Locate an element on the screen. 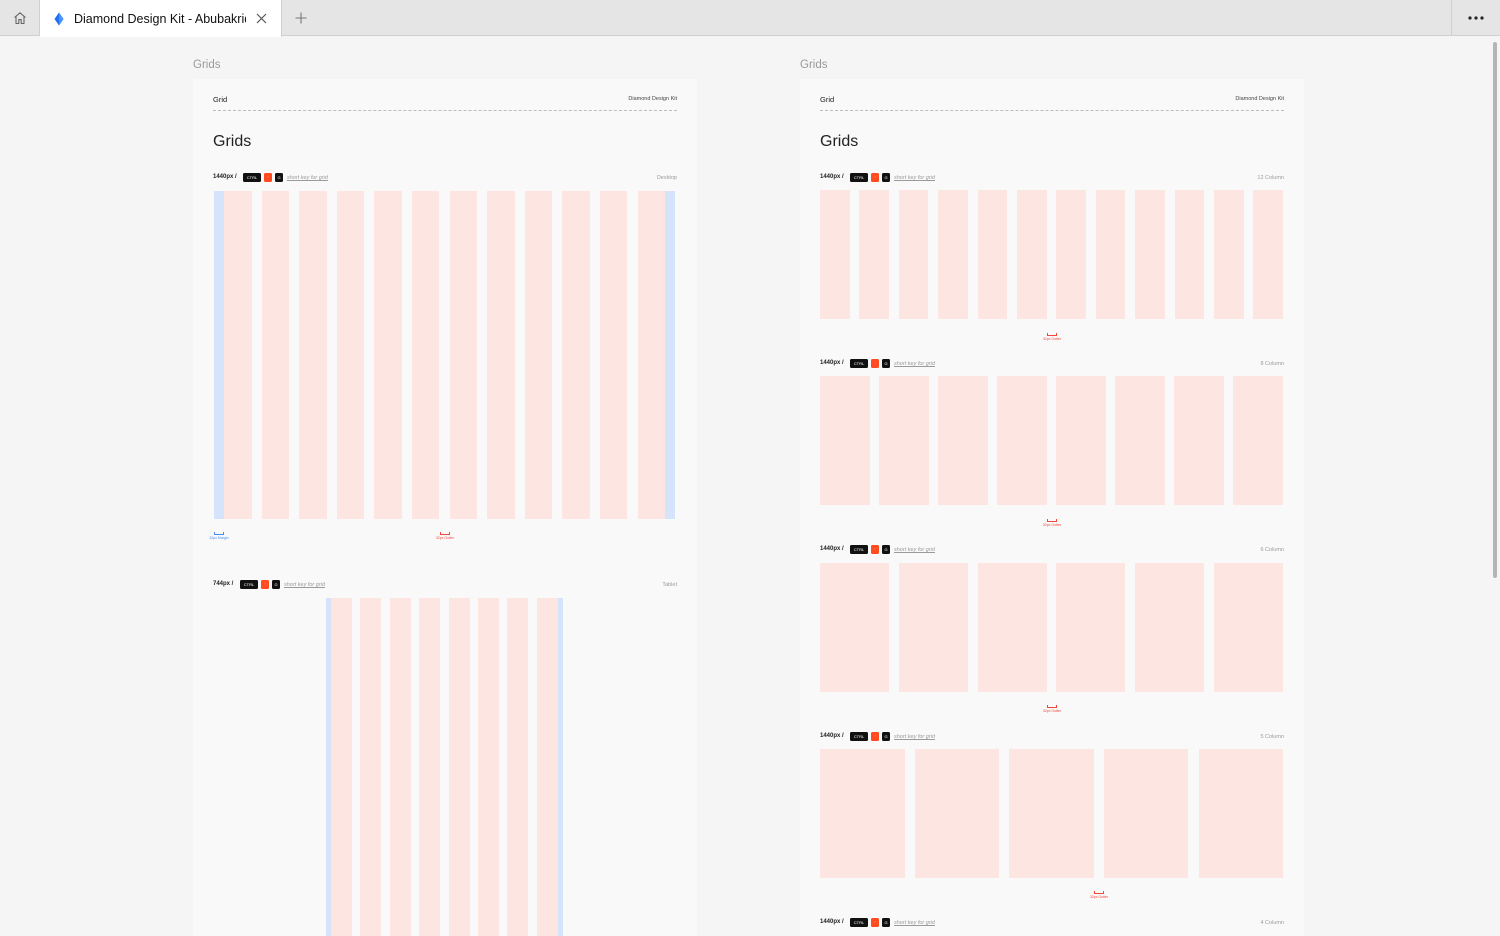  frame-header-right: Diamond Design Kit is located at coordinates (1259, 99).